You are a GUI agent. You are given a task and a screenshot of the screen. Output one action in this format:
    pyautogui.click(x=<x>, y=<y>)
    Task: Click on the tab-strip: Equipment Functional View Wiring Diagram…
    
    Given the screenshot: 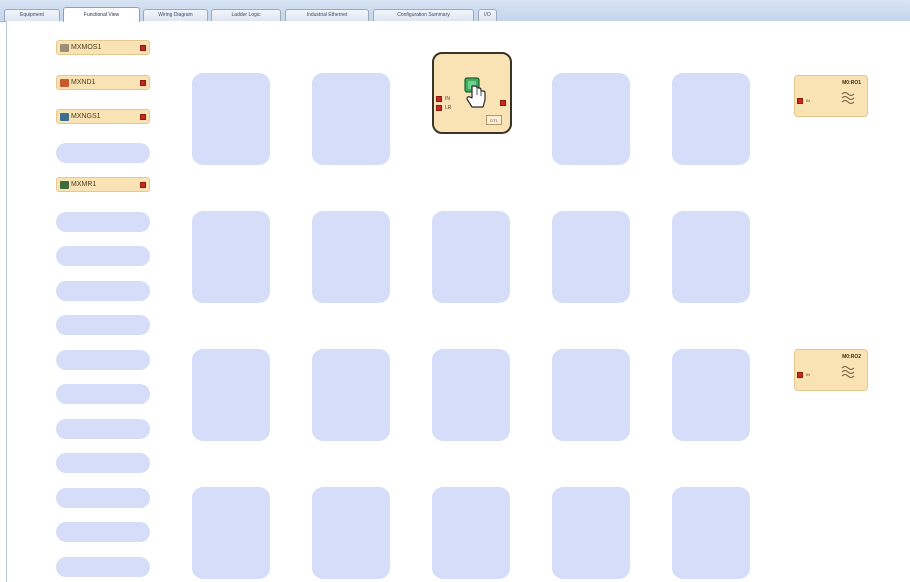 What is the action you would take?
    pyautogui.click(x=455, y=11)
    